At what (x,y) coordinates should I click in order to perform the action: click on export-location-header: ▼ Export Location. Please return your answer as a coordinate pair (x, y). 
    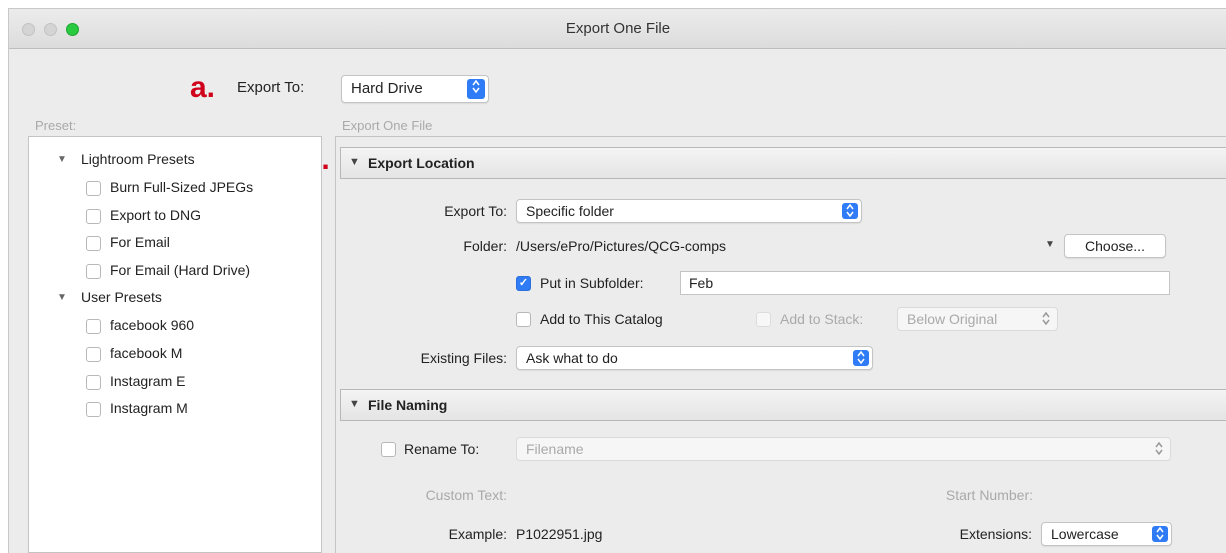
    Looking at the image, I should click on (783, 163).